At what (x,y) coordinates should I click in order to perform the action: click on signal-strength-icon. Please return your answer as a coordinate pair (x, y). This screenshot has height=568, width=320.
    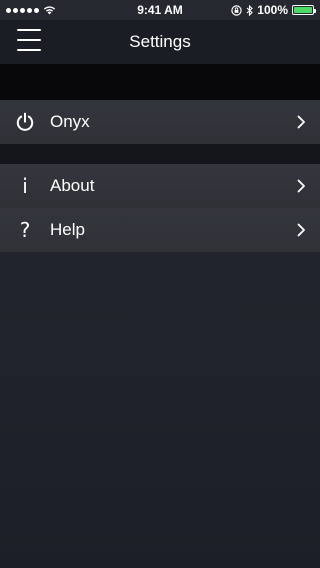
    Looking at the image, I should click on (22, 10).